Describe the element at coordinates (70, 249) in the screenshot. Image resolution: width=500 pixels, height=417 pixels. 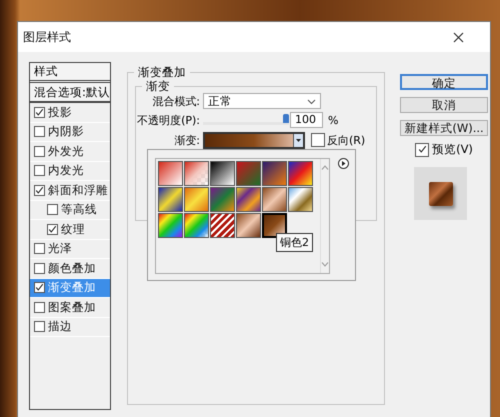
I see `style-item: 光泽` at that location.